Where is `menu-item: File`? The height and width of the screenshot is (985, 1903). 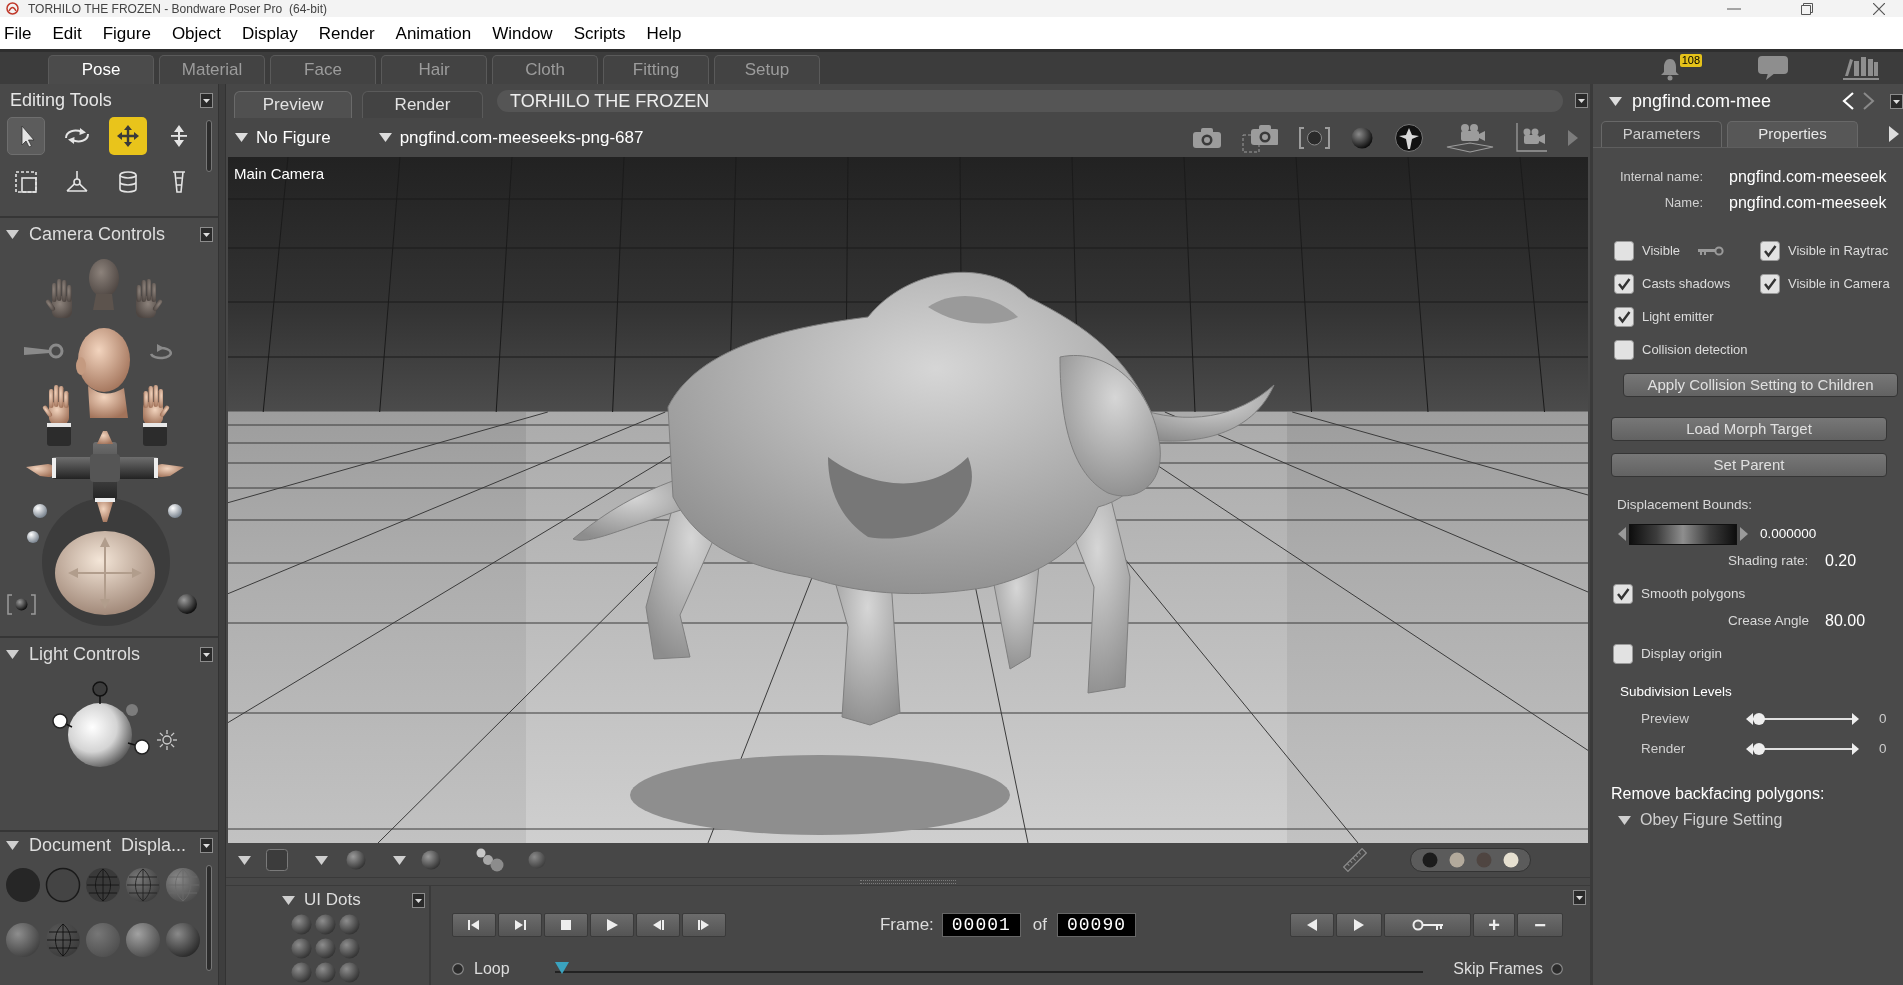 menu-item: File is located at coordinates (18, 33).